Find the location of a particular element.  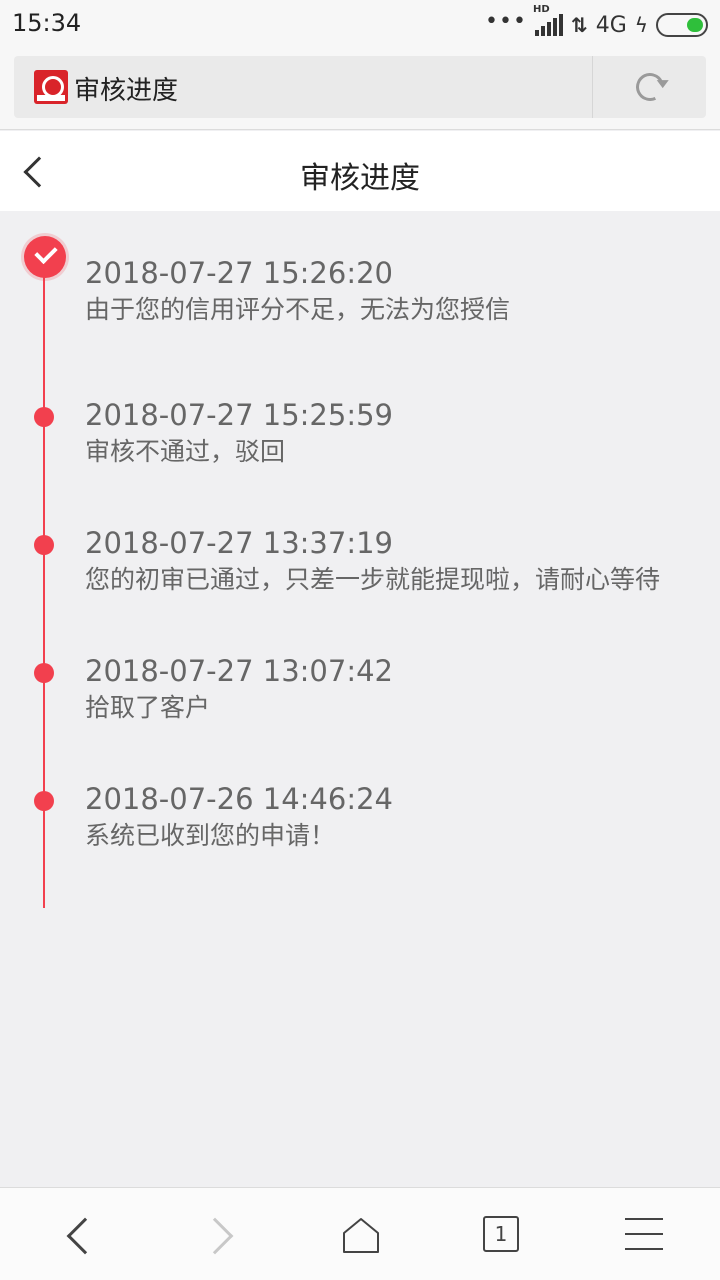

timeline-time: 2018-07-27 13:37:19 is located at coordinates (239, 543).